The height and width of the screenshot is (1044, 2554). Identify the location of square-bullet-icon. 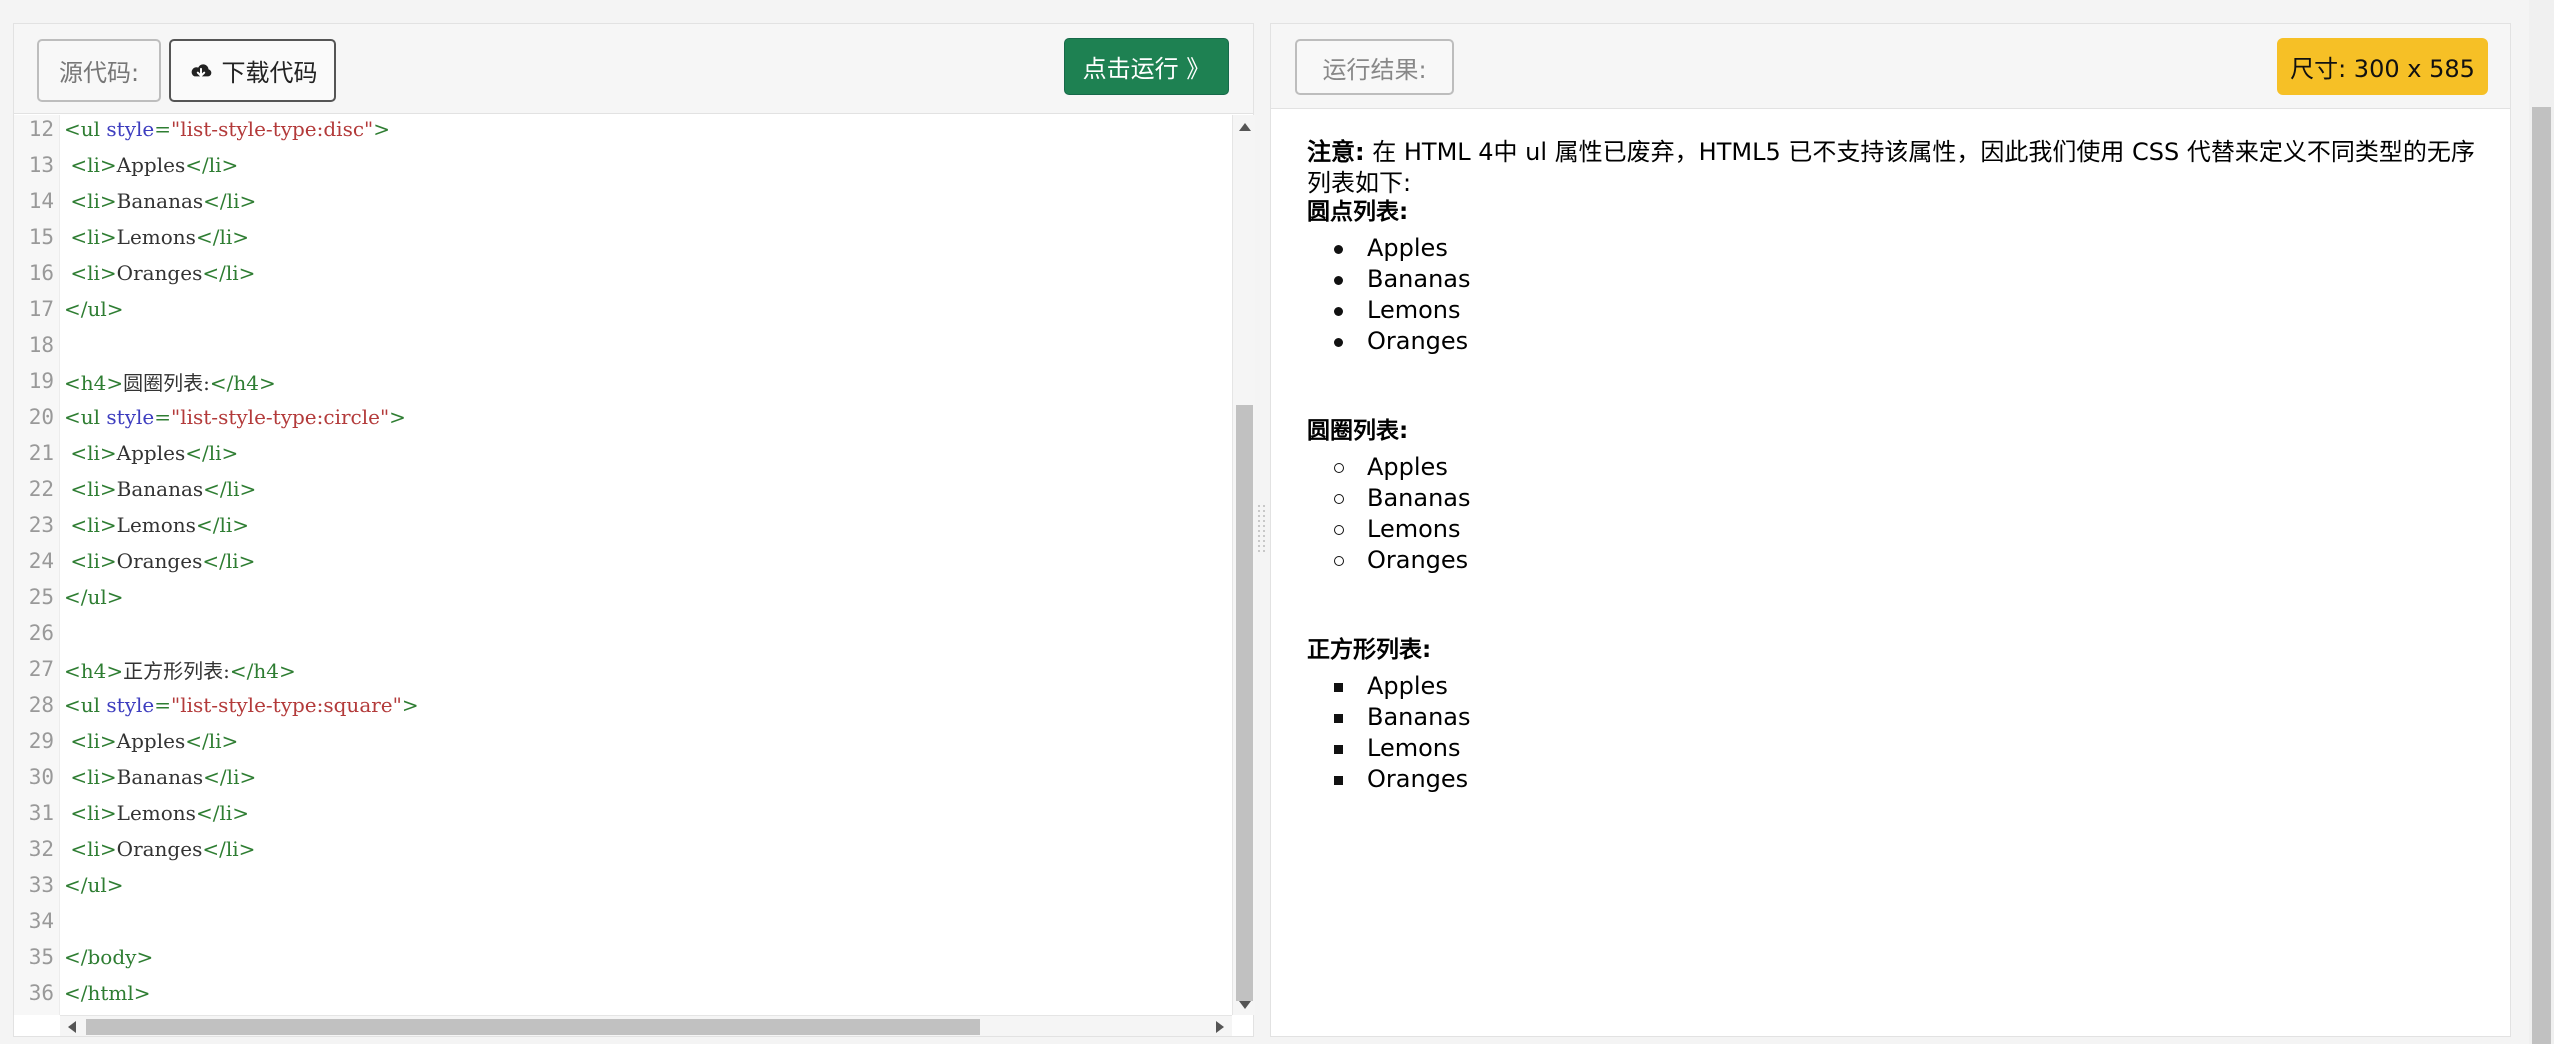
(1338, 749).